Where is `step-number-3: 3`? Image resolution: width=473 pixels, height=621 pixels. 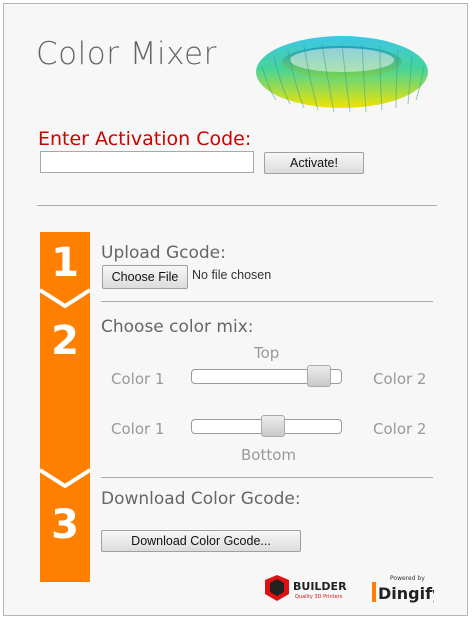
step-number-3: 3 is located at coordinates (65, 525).